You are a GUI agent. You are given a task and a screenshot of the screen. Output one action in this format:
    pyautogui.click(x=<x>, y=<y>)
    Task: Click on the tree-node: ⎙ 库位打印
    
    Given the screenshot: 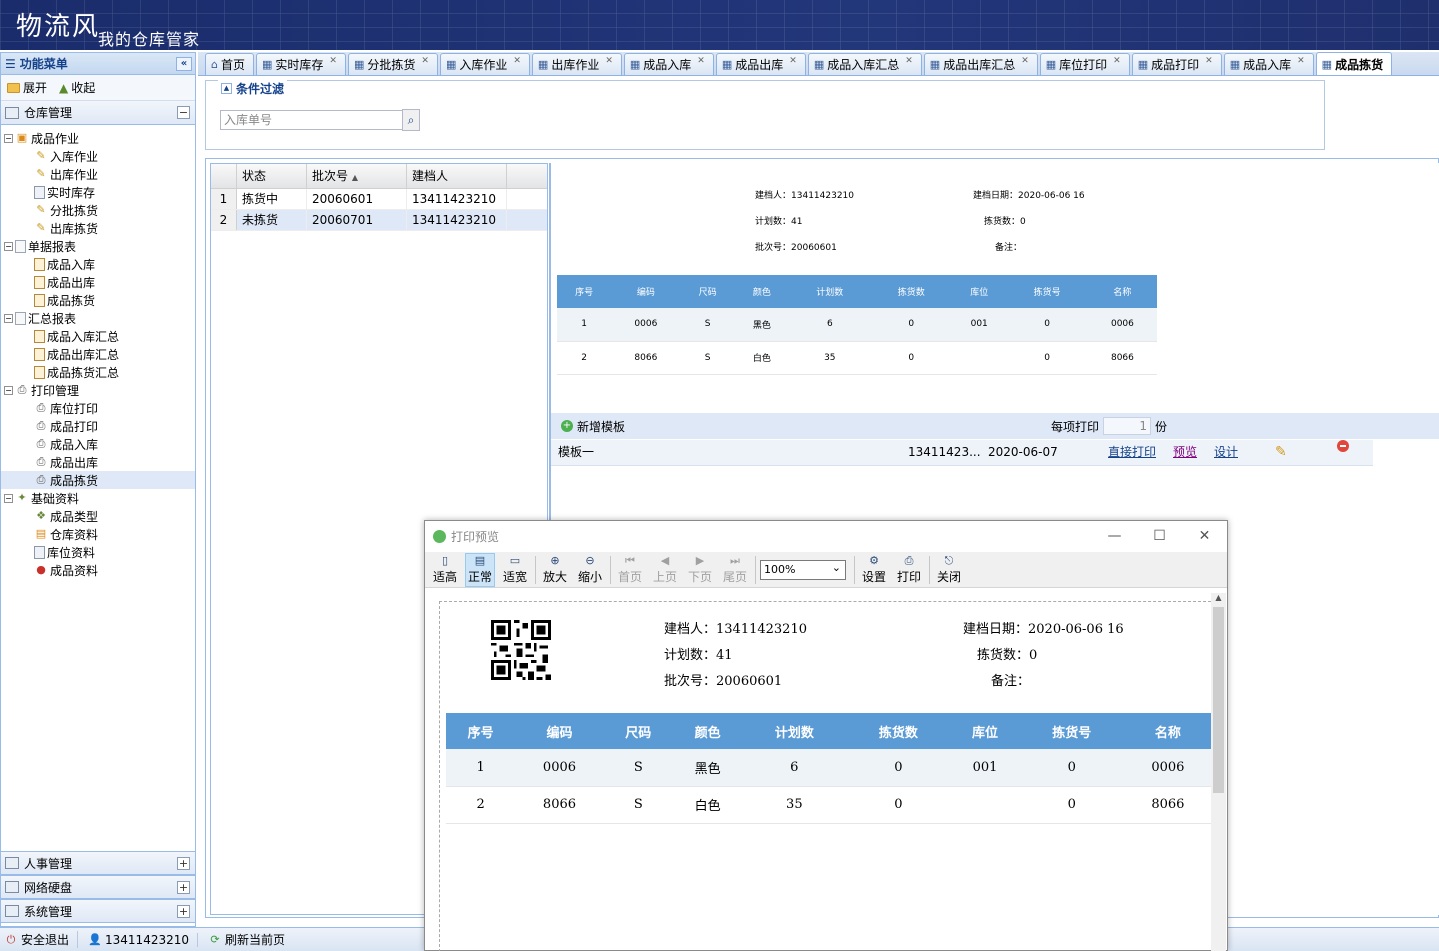 What is the action you would take?
    pyautogui.click(x=98, y=408)
    